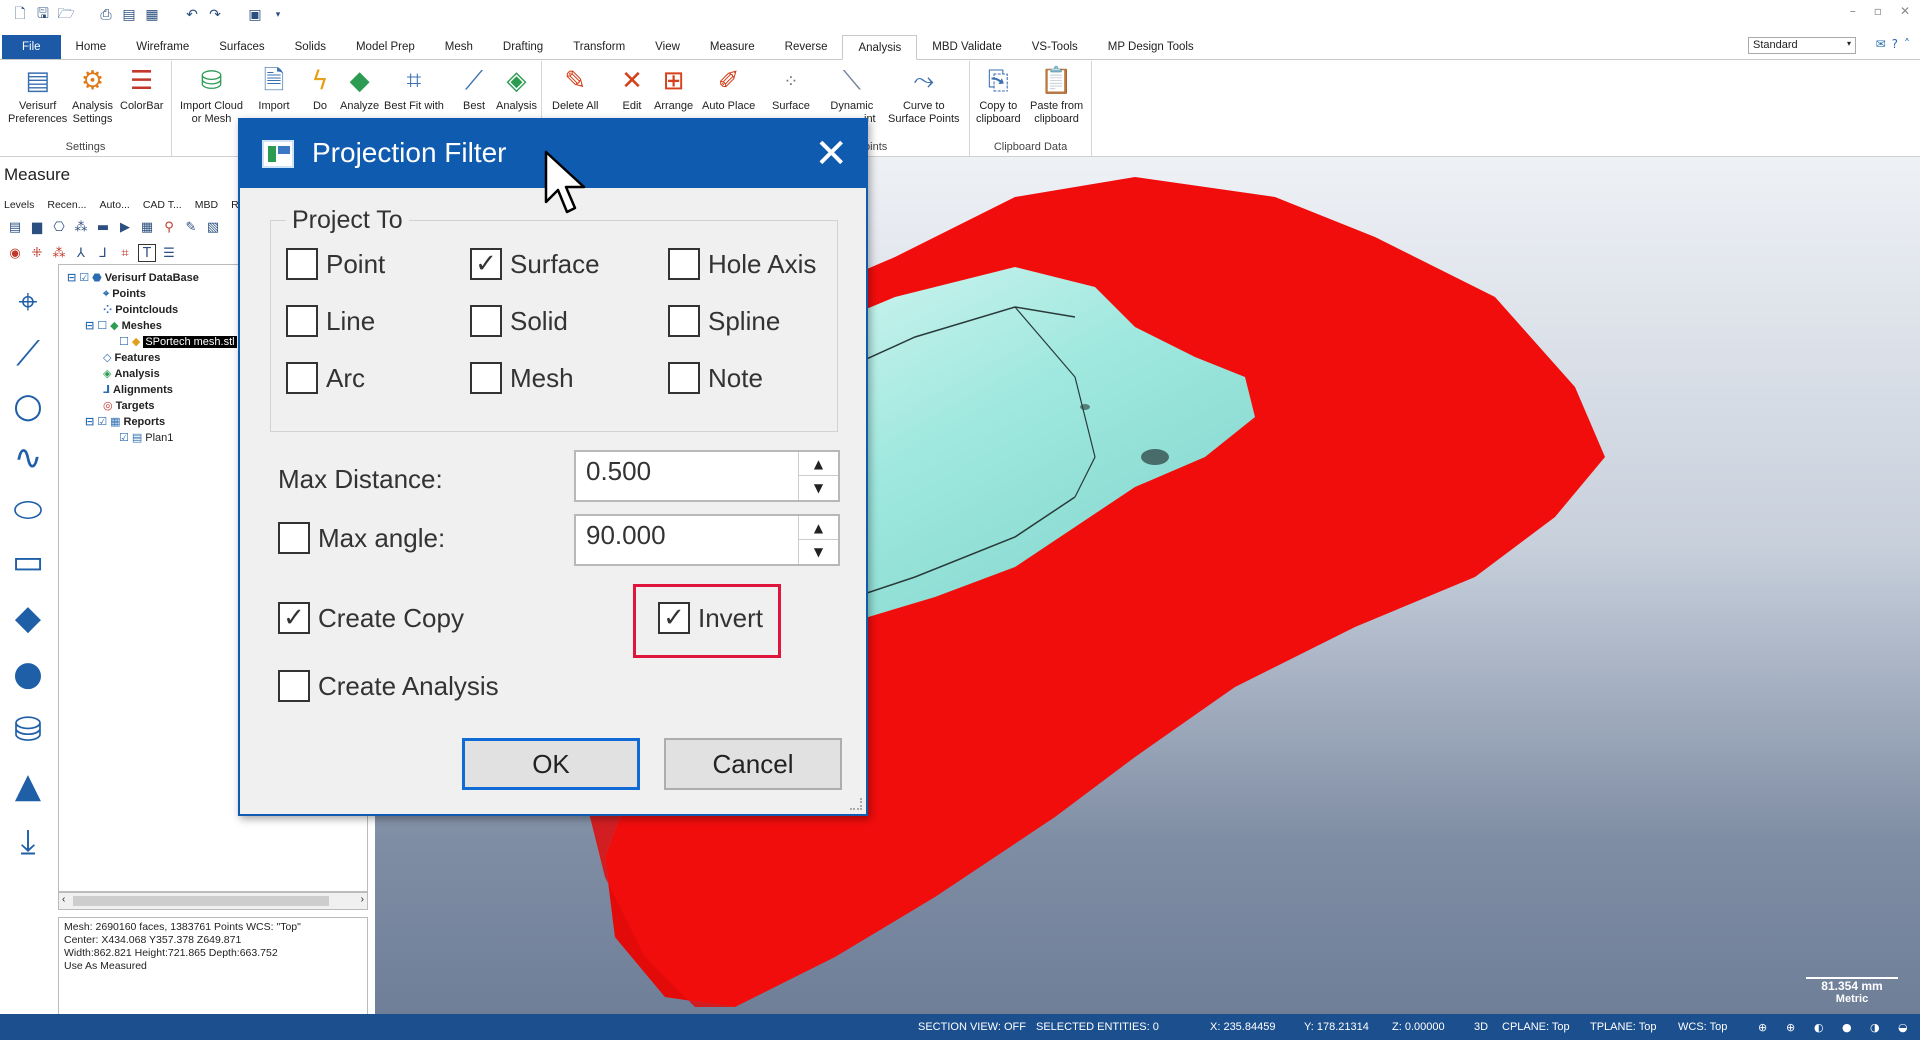 This screenshot has height=1040, width=1920. Describe the element at coordinates (37, 227) in the screenshot. I see `window-icon: ▆` at that location.